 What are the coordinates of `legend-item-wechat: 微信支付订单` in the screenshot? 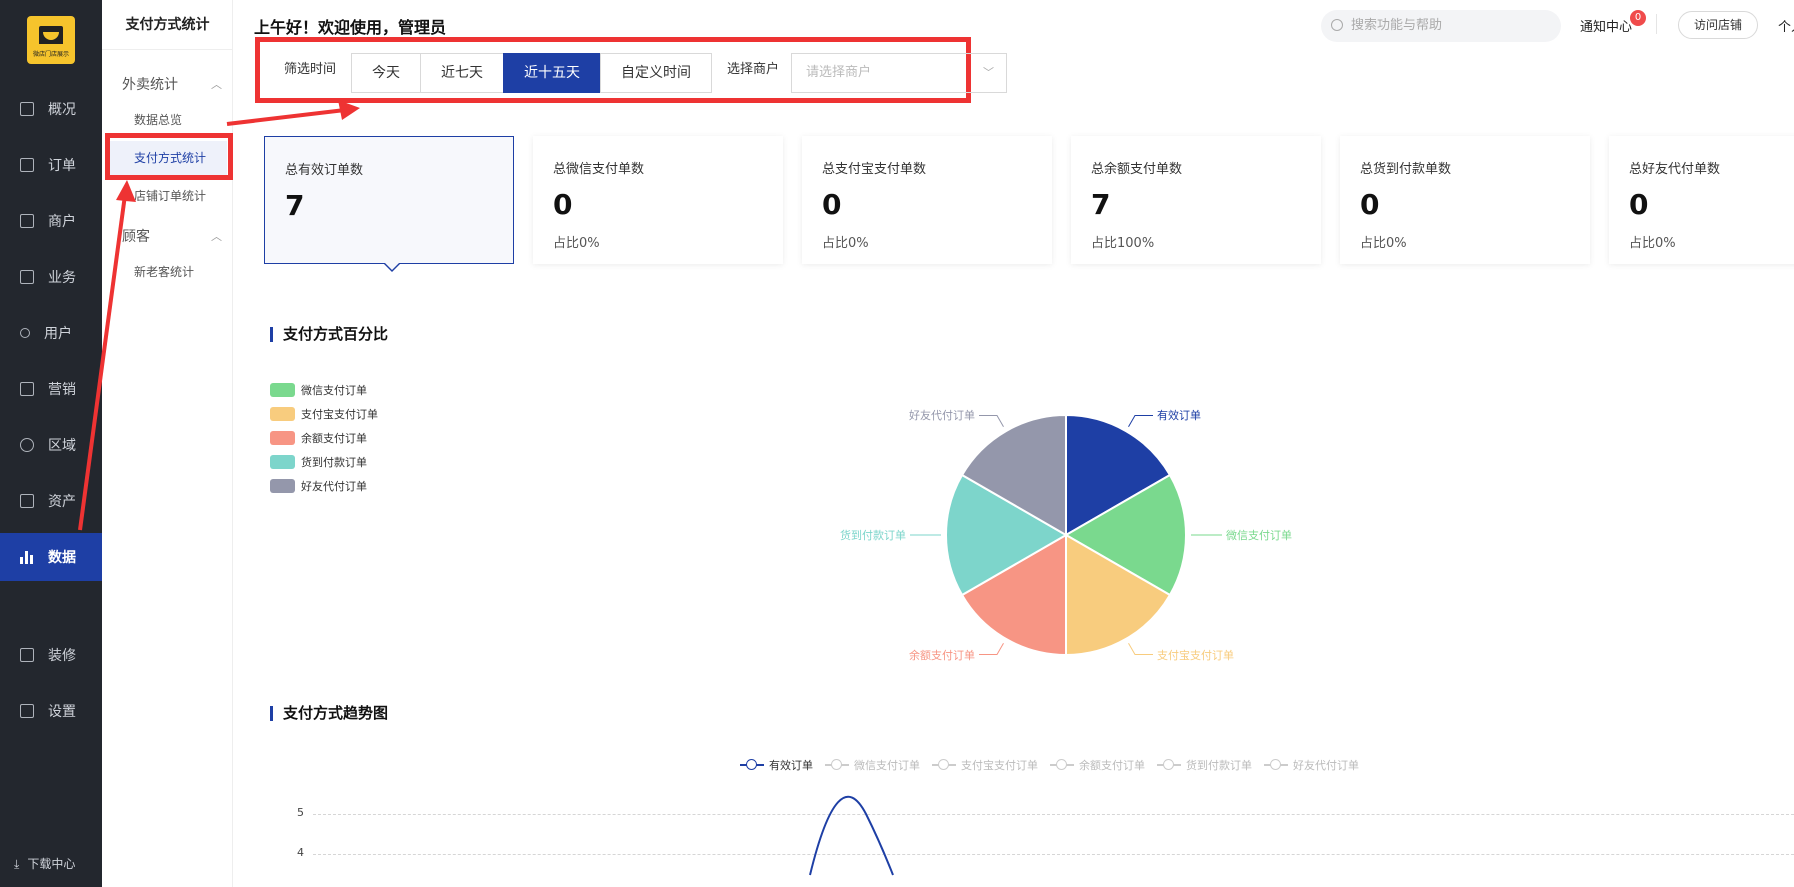 It's located at (324, 390).